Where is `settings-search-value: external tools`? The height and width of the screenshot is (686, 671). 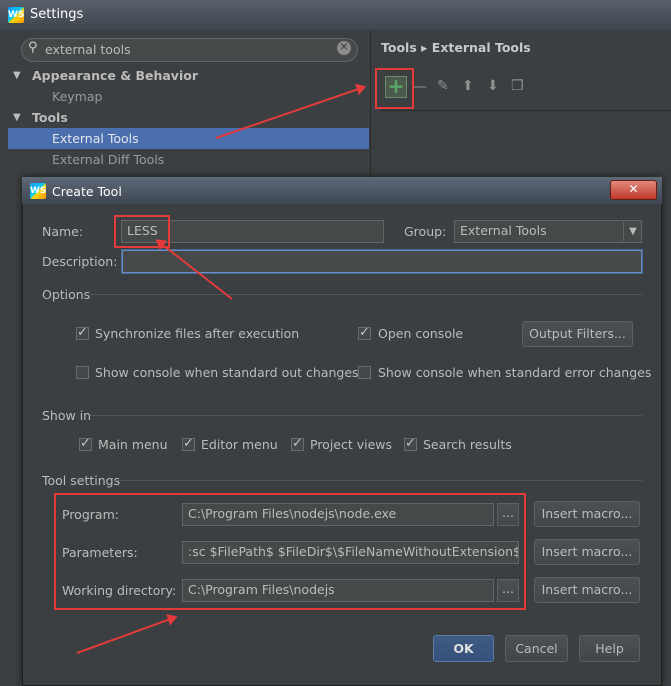
settings-search-value: external tools is located at coordinates (88, 49).